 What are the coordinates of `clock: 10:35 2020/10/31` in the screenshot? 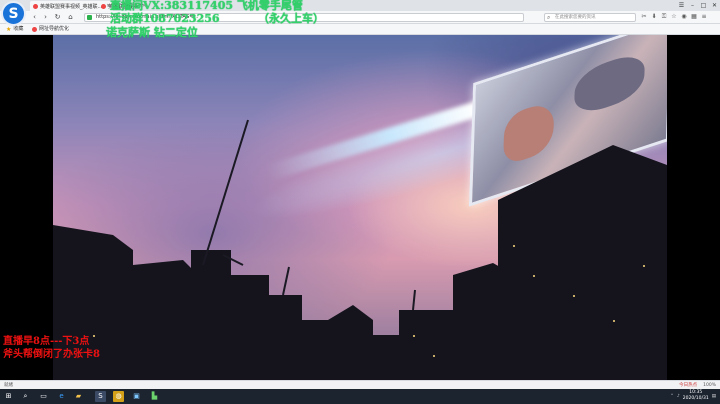 It's located at (696, 396).